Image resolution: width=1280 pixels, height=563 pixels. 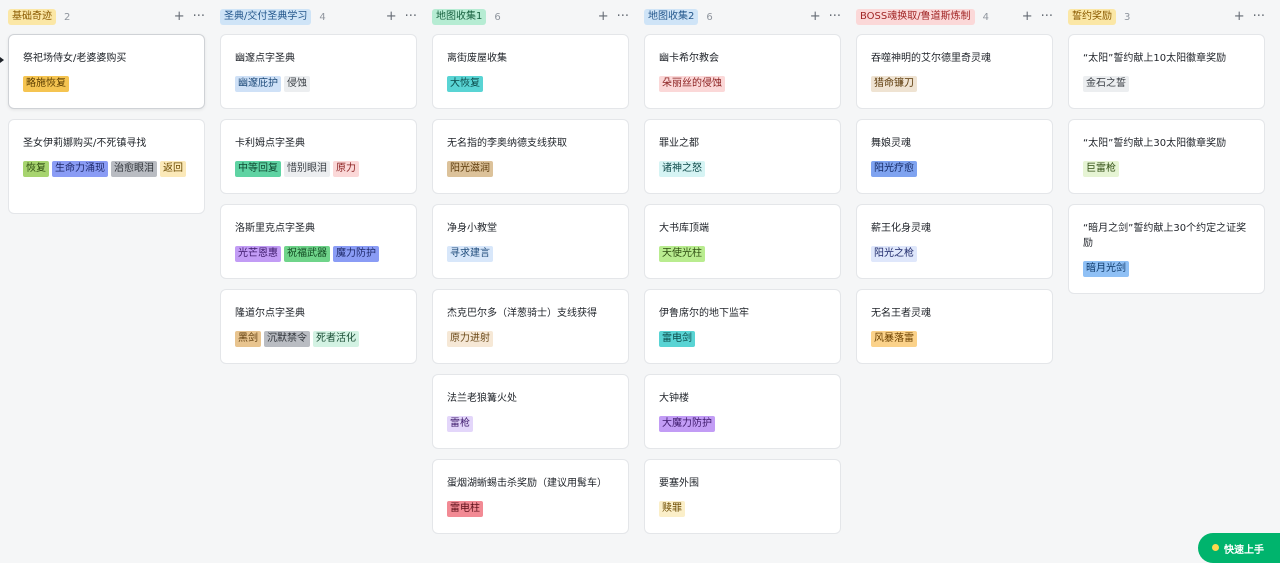 I want to click on card: 卡利姆点字圣典 中等回复 惜别眼泪 原力, so click(x=318, y=156).